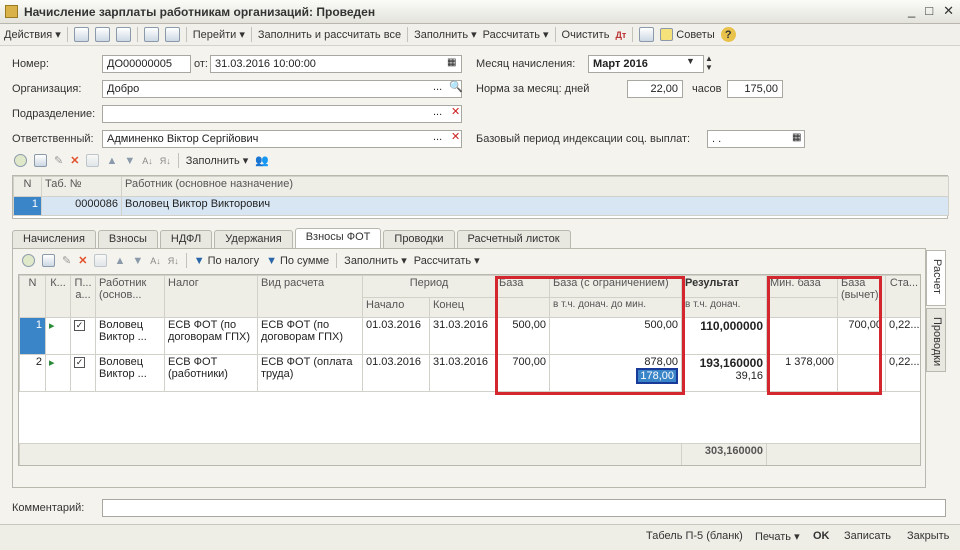  I want to click on base-period-calendar-icon: ▦, so click(796, 137).